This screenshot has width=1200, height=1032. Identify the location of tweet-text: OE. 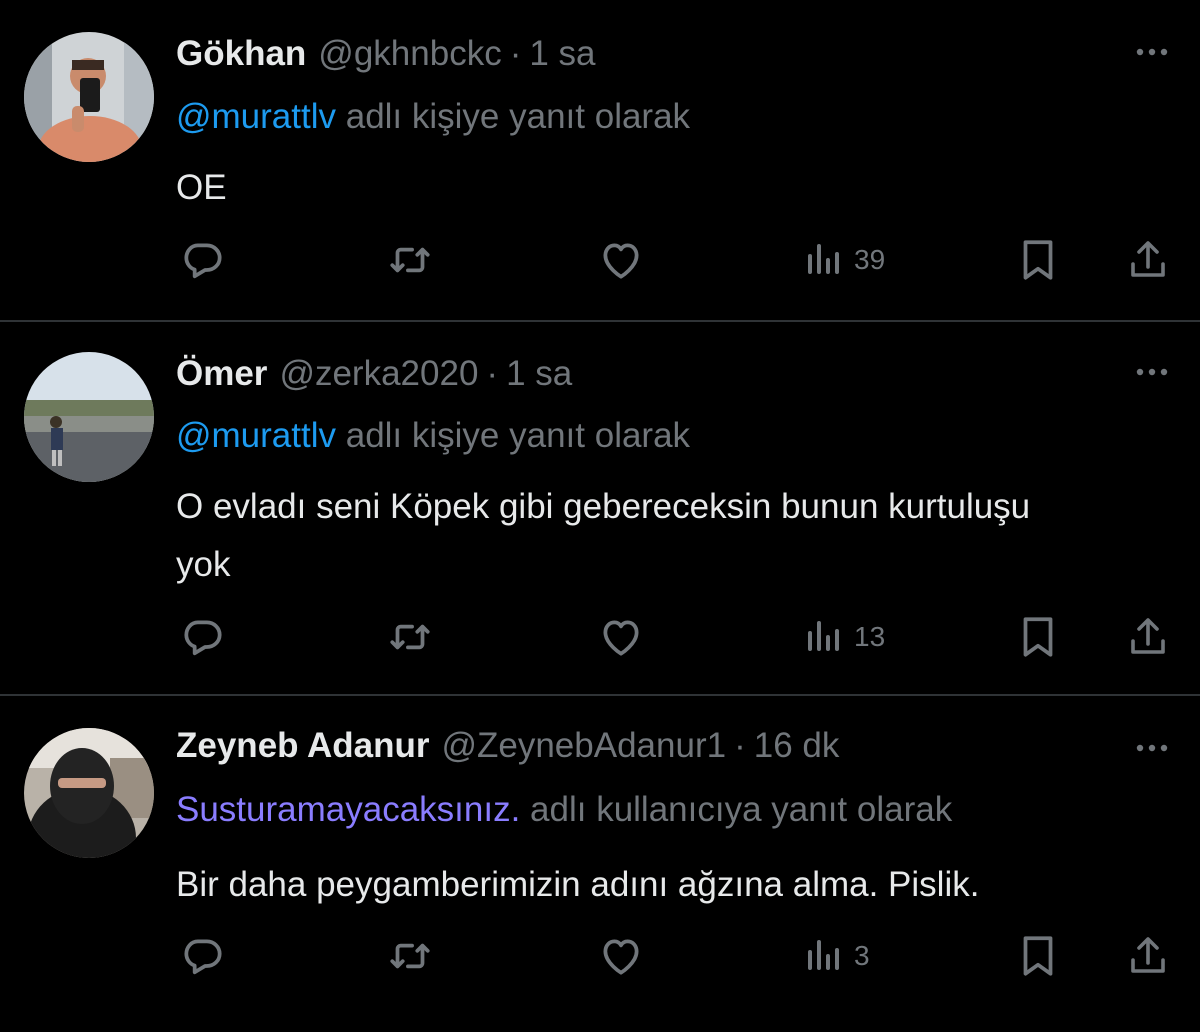
(201, 187).